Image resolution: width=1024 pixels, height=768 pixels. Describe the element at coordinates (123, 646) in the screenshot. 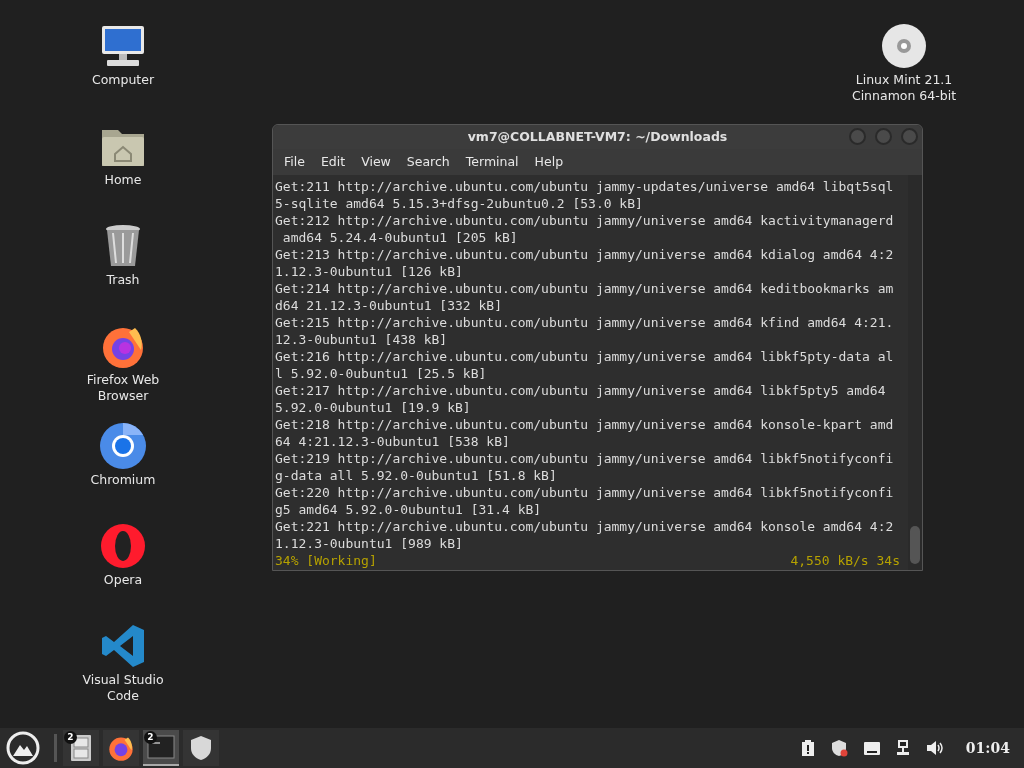

I see `vscode-icon` at that location.